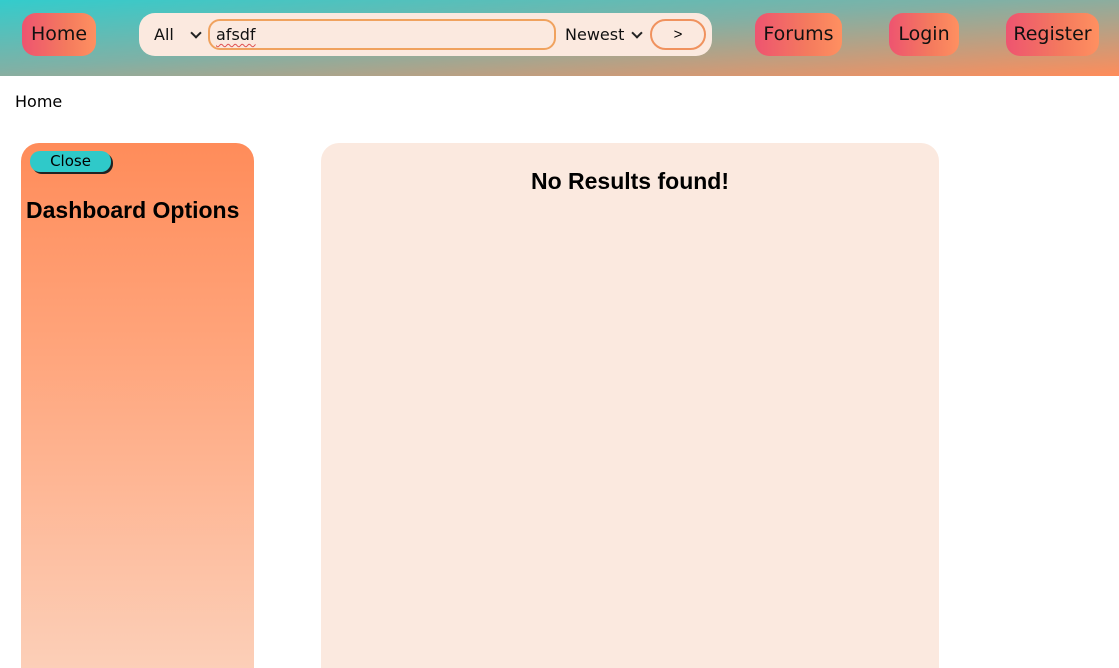 This screenshot has height=668, width=1119. What do you see at coordinates (236, 34) in the screenshot?
I see `search-input-value: afsdf` at bounding box center [236, 34].